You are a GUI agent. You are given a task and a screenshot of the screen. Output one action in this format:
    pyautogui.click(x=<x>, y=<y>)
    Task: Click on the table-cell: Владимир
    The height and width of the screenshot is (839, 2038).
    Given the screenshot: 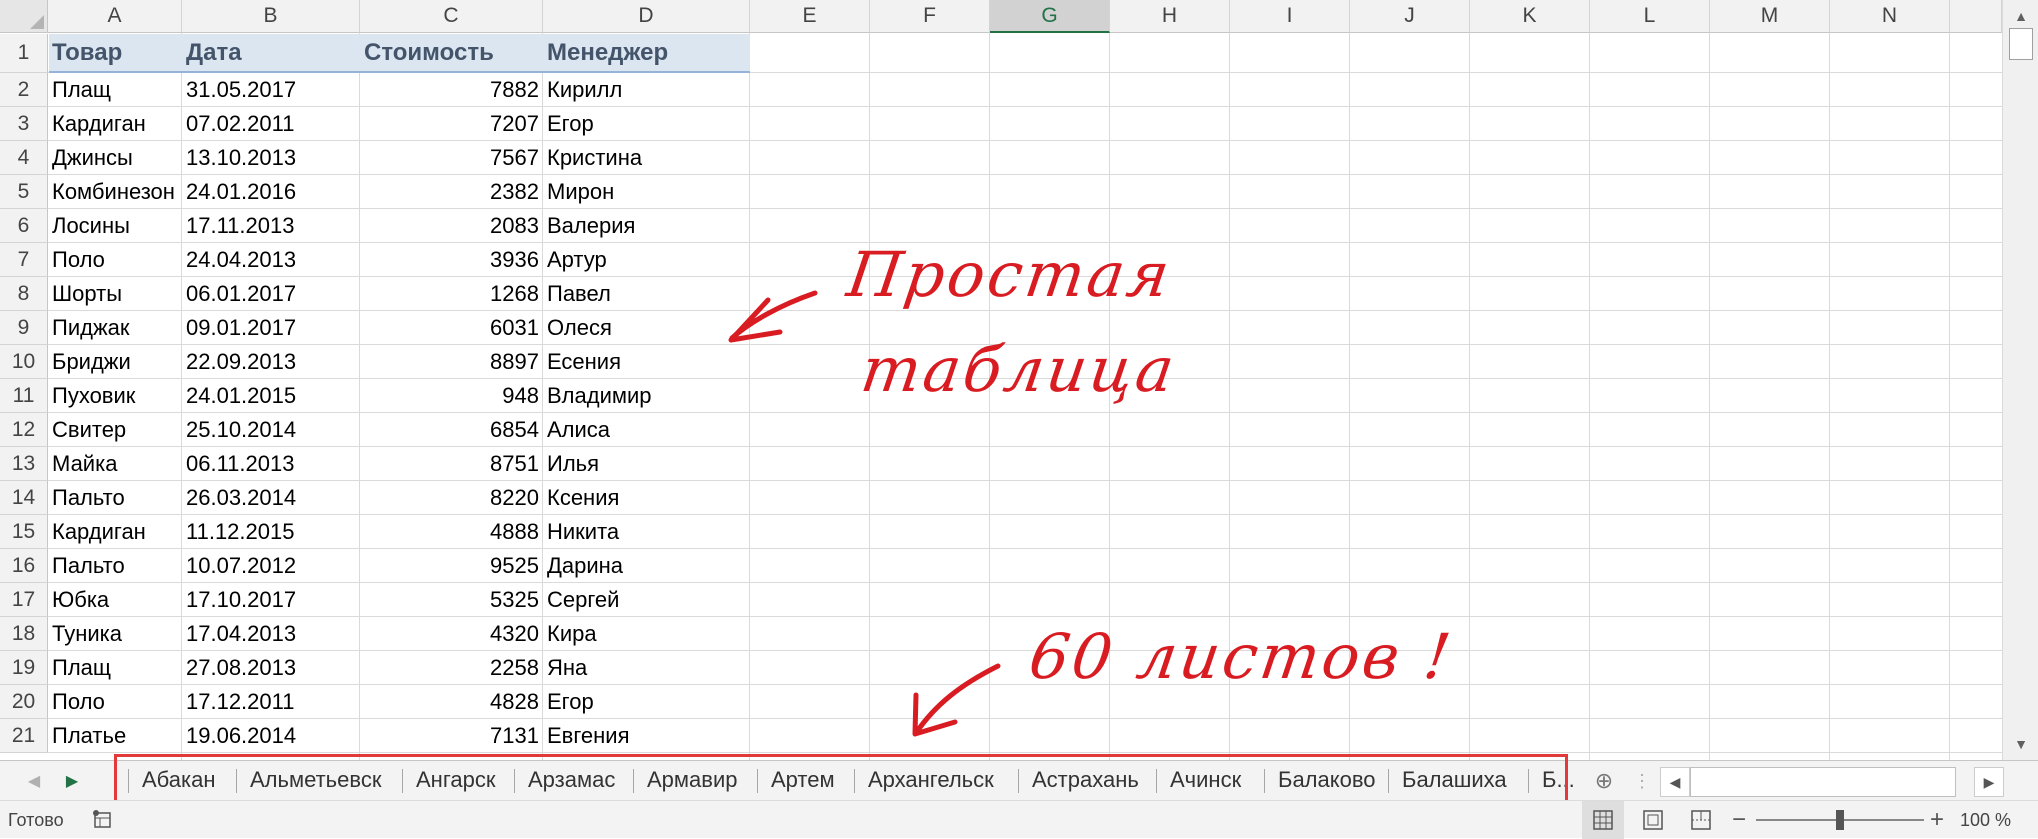 What is the action you would take?
    pyautogui.click(x=599, y=396)
    